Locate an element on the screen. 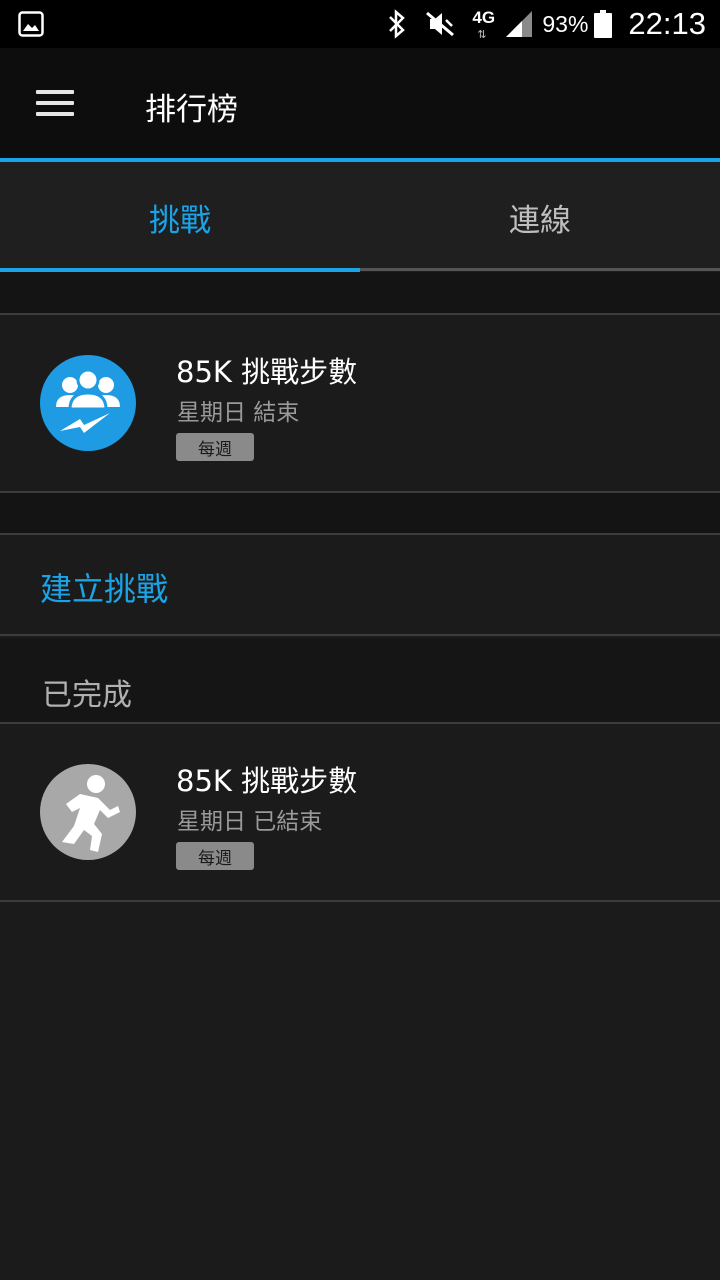  battery-percent: 93% is located at coordinates (565, 23).